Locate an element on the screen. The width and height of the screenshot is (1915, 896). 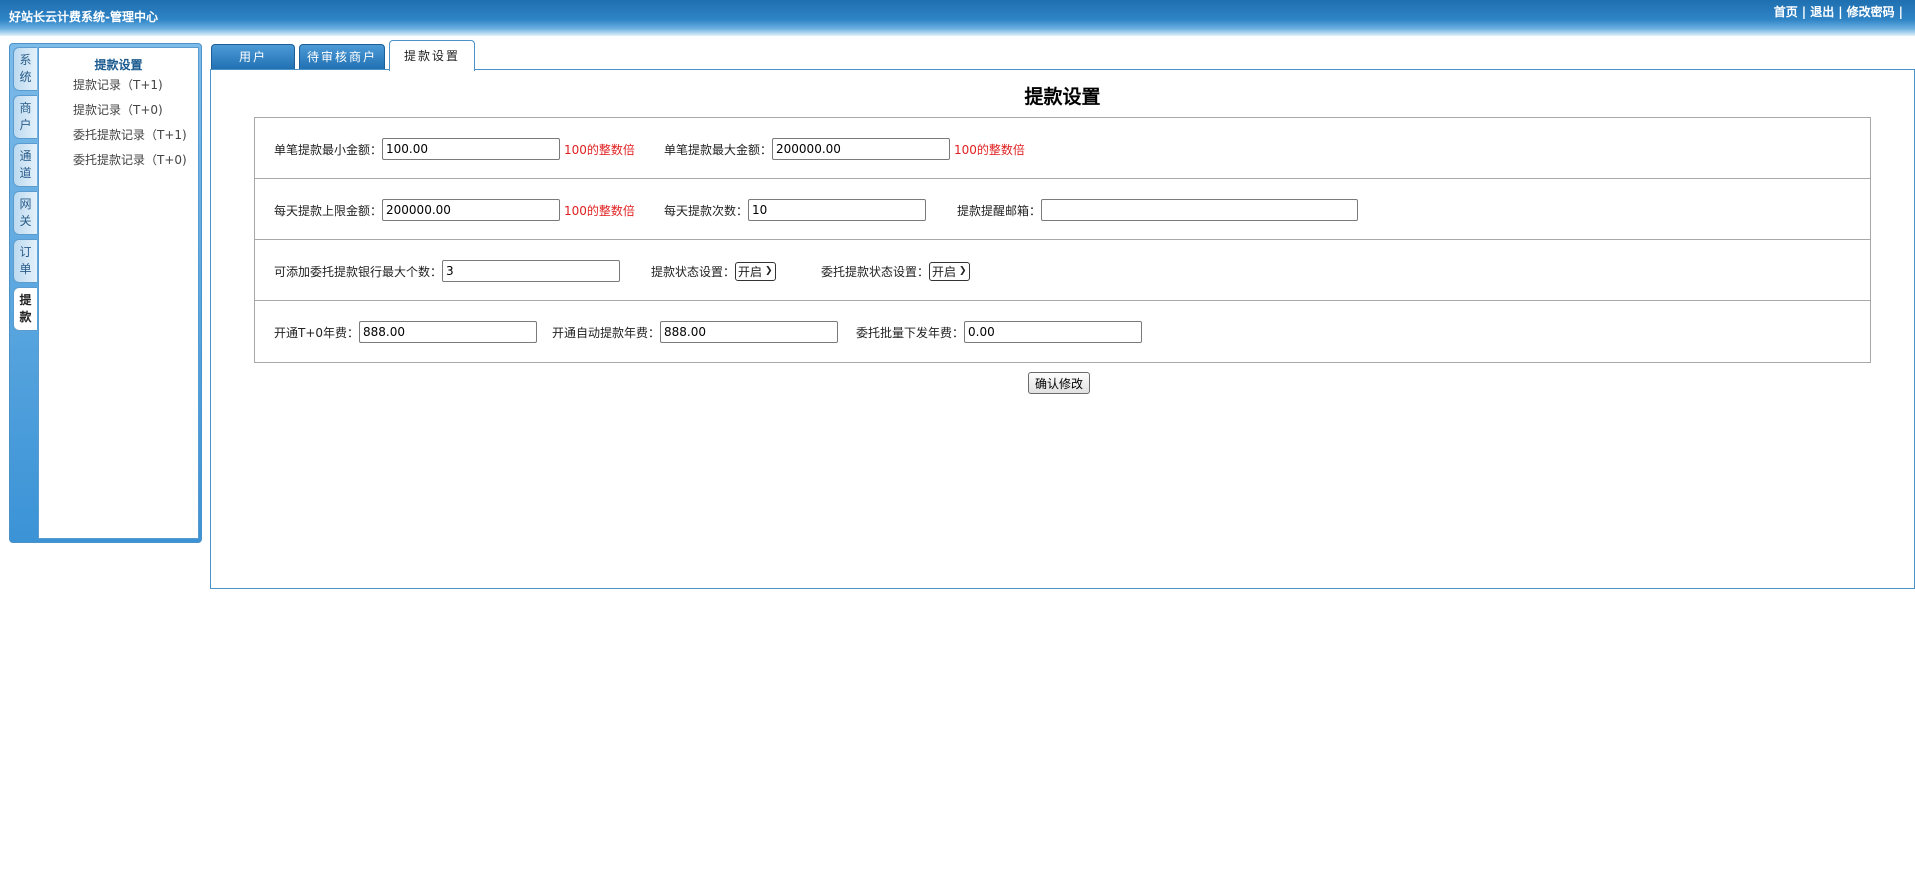
min-single-label: 单笔提款最小金额： is located at coordinates (328, 149).